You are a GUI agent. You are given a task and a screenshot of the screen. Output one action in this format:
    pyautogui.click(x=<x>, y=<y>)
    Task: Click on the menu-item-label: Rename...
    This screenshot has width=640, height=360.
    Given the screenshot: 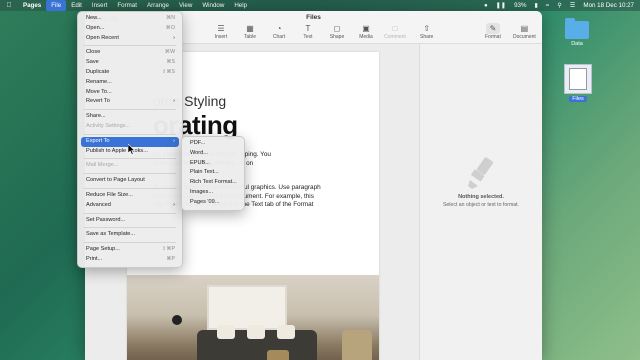 What is the action you would take?
    pyautogui.click(x=99, y=81)
    